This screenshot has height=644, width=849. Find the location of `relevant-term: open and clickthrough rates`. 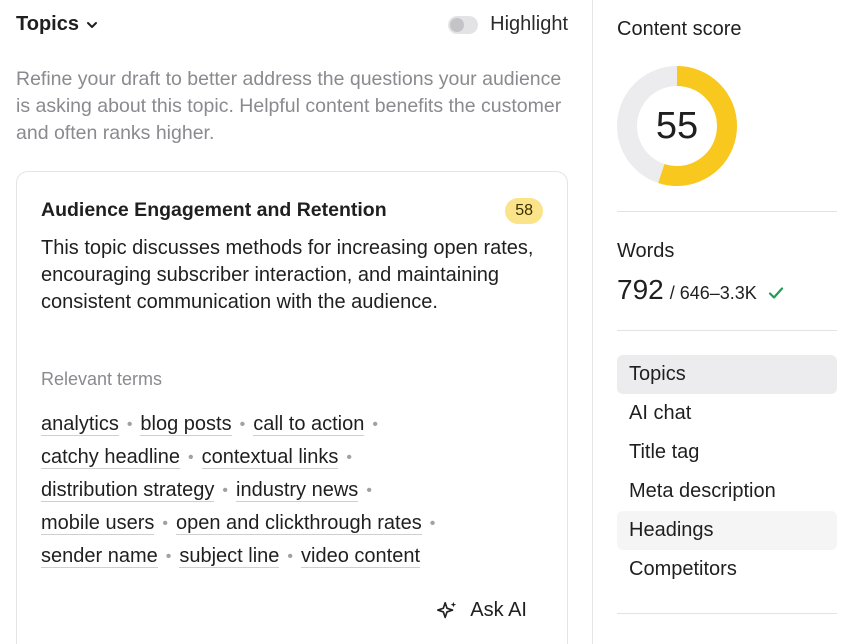

relevant-term: open and clickthrough rates is located at coordinates (299, 523).